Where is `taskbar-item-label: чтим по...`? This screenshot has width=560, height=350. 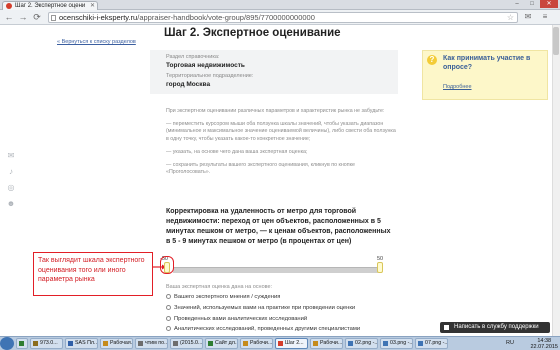 taskbar-item-label: чтим по... is located at coordinates (156, 343).